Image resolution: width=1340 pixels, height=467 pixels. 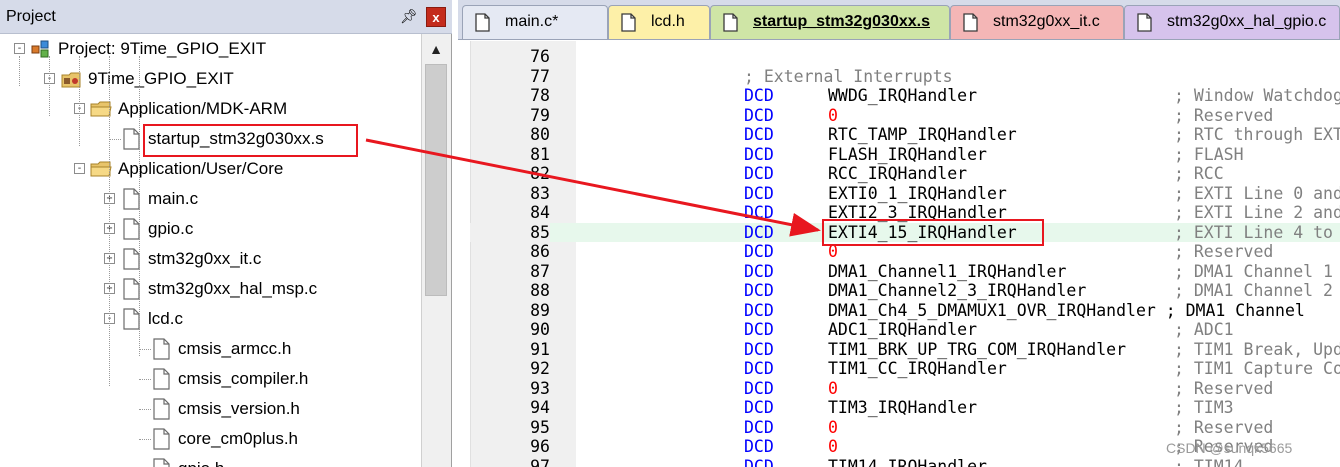 I want to click on watermark: CSDN @sunqk5665, so click(x=1229, y=448).